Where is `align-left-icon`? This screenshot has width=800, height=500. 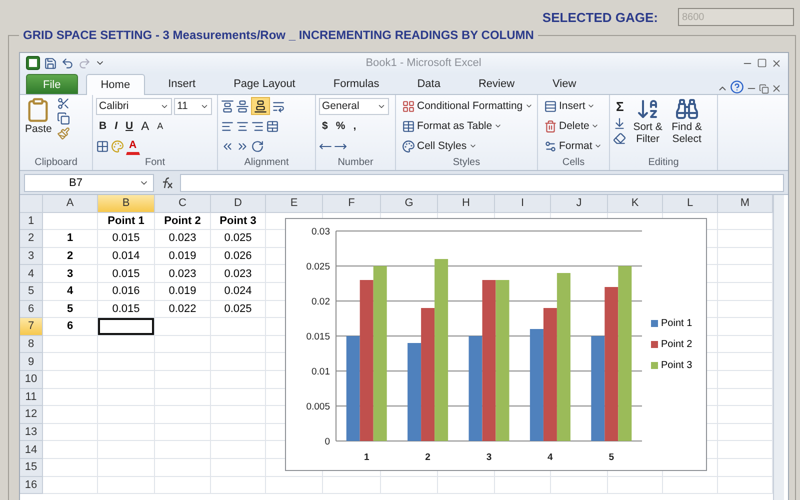
align-left-icon is located at coordinates (227, 126).